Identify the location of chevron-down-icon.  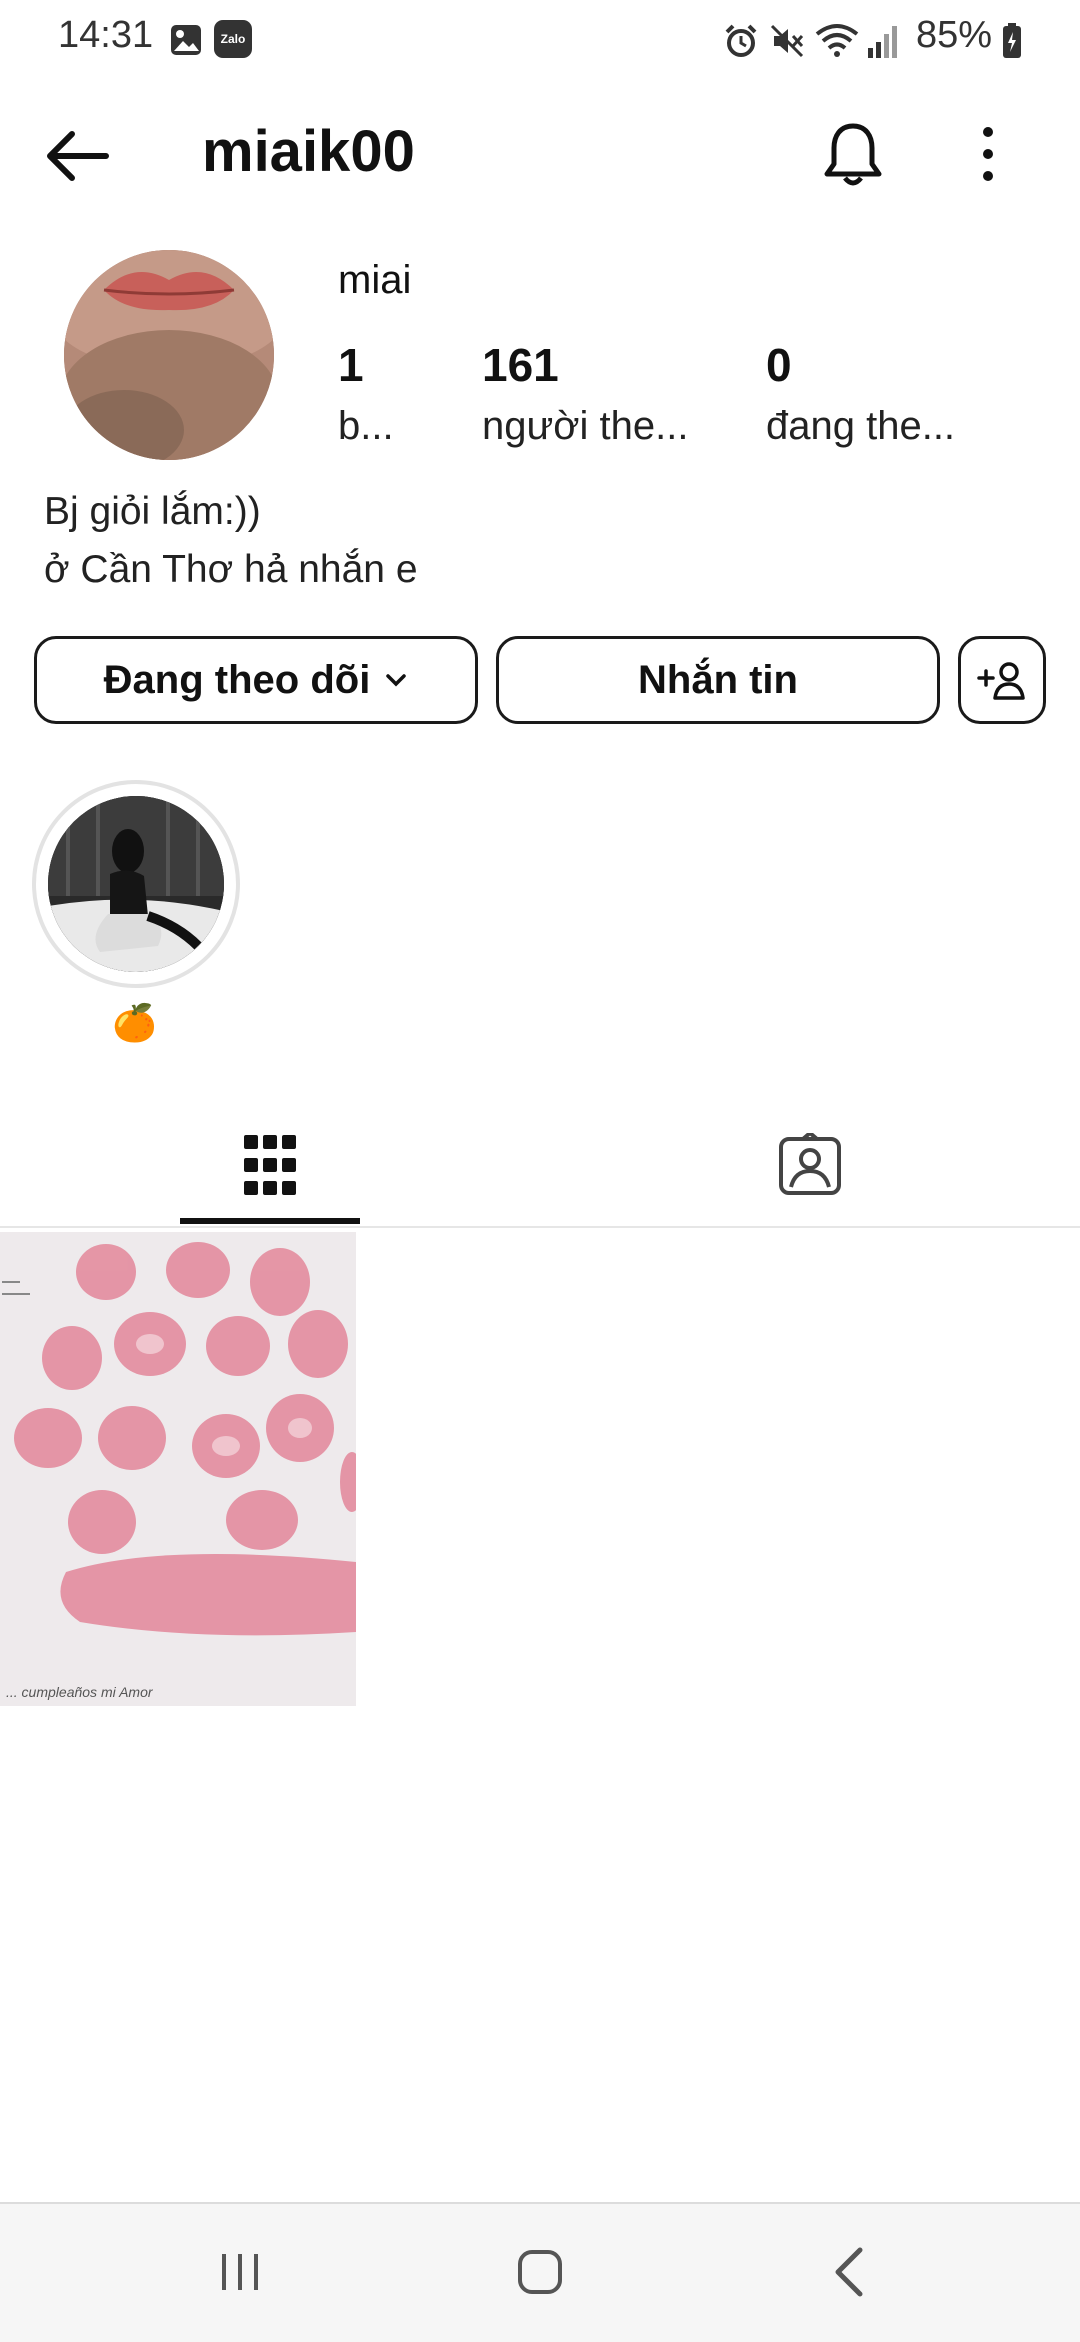
(396, 680).